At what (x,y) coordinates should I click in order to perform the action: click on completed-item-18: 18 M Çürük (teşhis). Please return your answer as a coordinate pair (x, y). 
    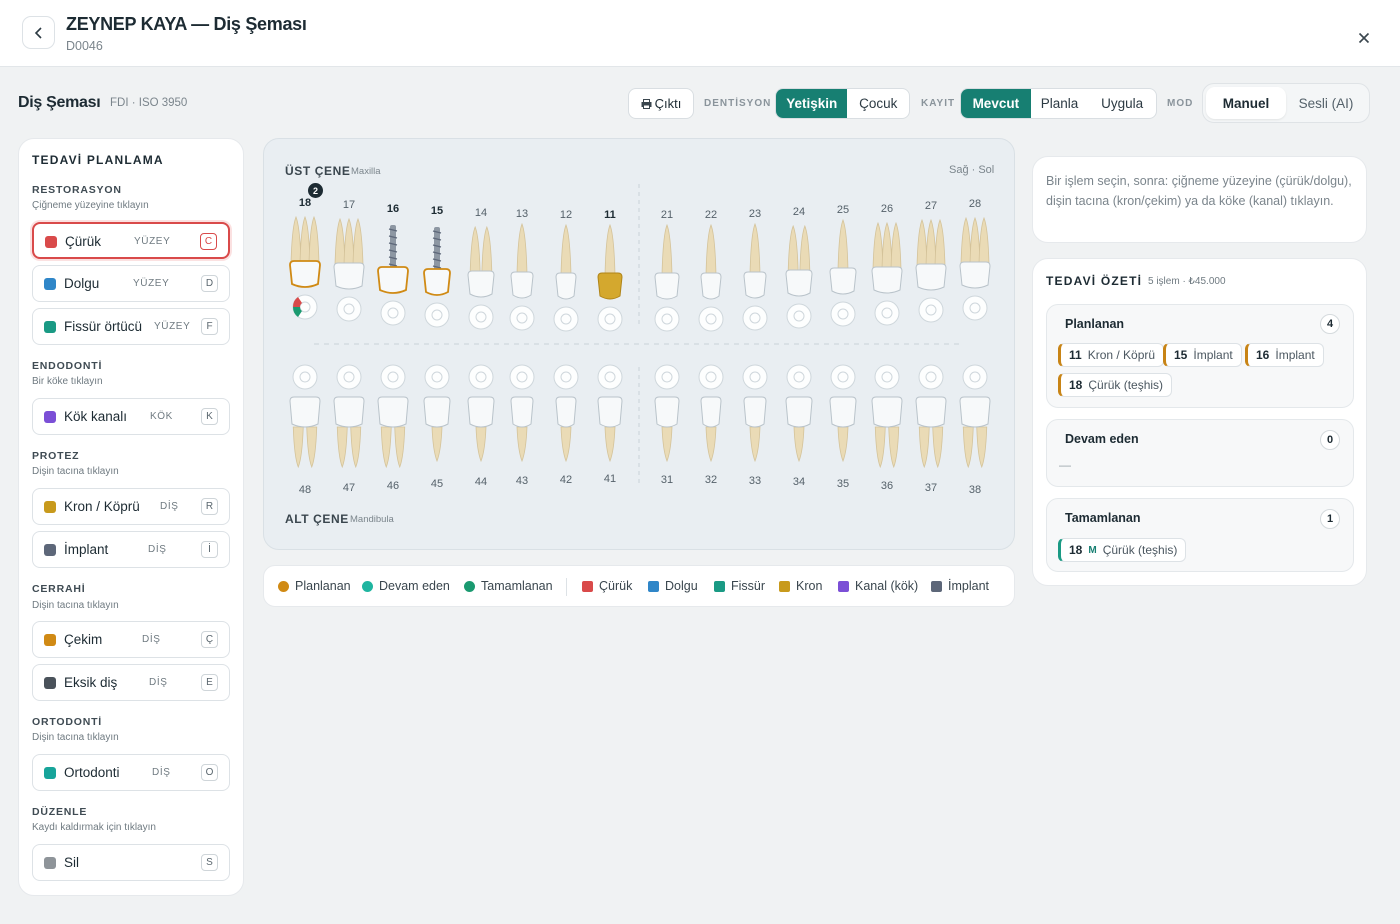
    Looking at the image, I should click on (1122, 550).